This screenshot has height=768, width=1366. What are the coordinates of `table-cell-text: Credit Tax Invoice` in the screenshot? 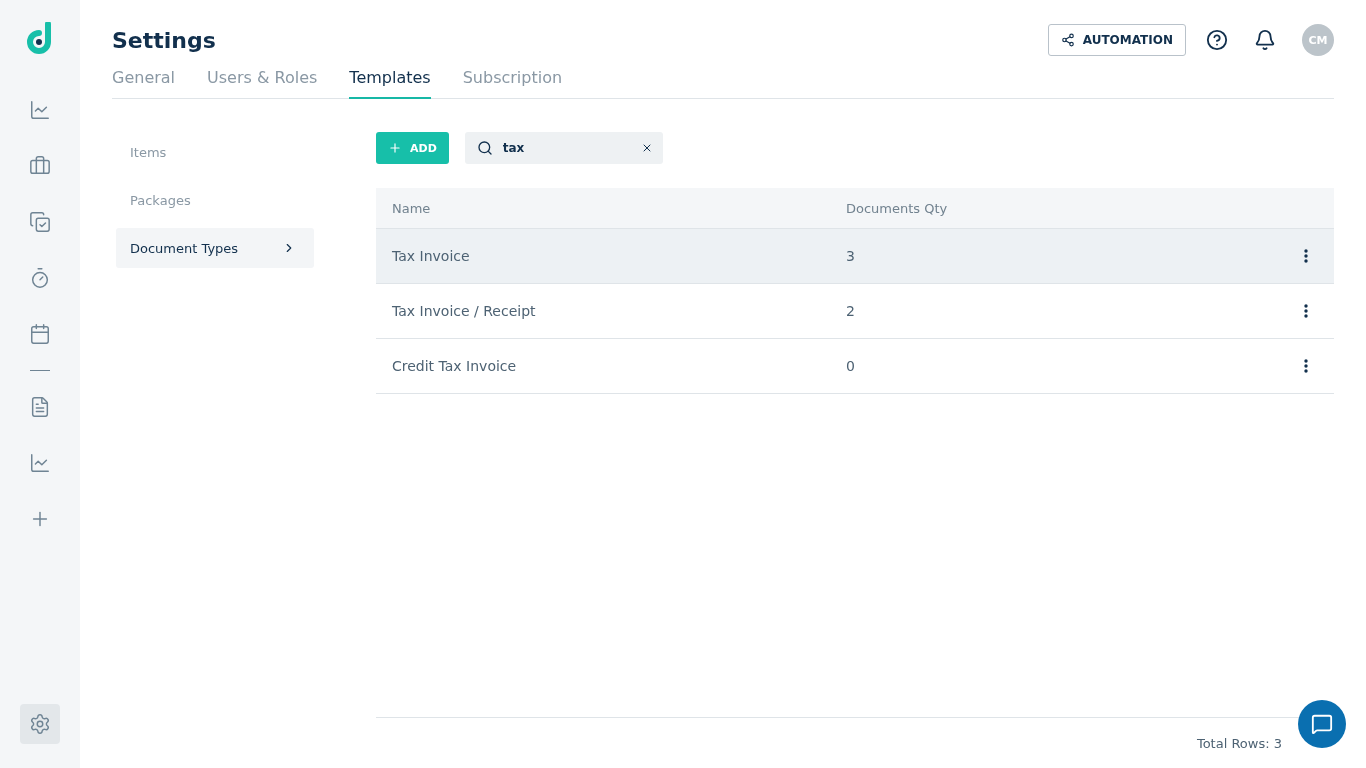 It's located at (454, 366).